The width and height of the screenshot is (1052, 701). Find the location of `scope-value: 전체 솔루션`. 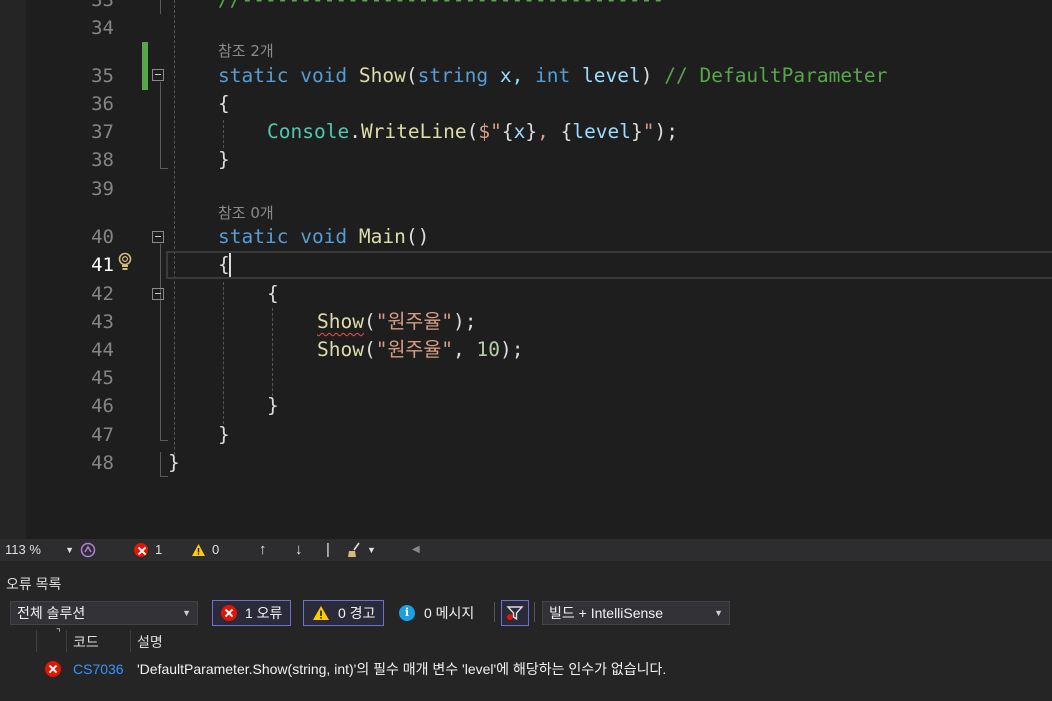

scope-value: 전체 솔루션 is located at coordinates (51, 613).